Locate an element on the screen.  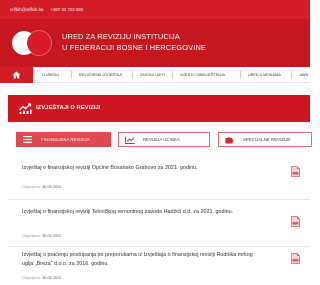
nav-item-o-uredu: O UREDU is located at coordinates (50, 75).